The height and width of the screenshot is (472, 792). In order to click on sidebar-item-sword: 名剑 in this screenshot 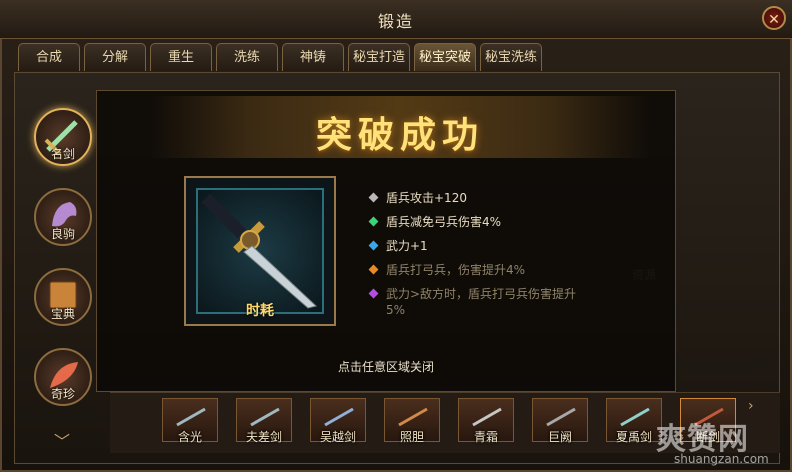, I will do `click(63, 137)`.